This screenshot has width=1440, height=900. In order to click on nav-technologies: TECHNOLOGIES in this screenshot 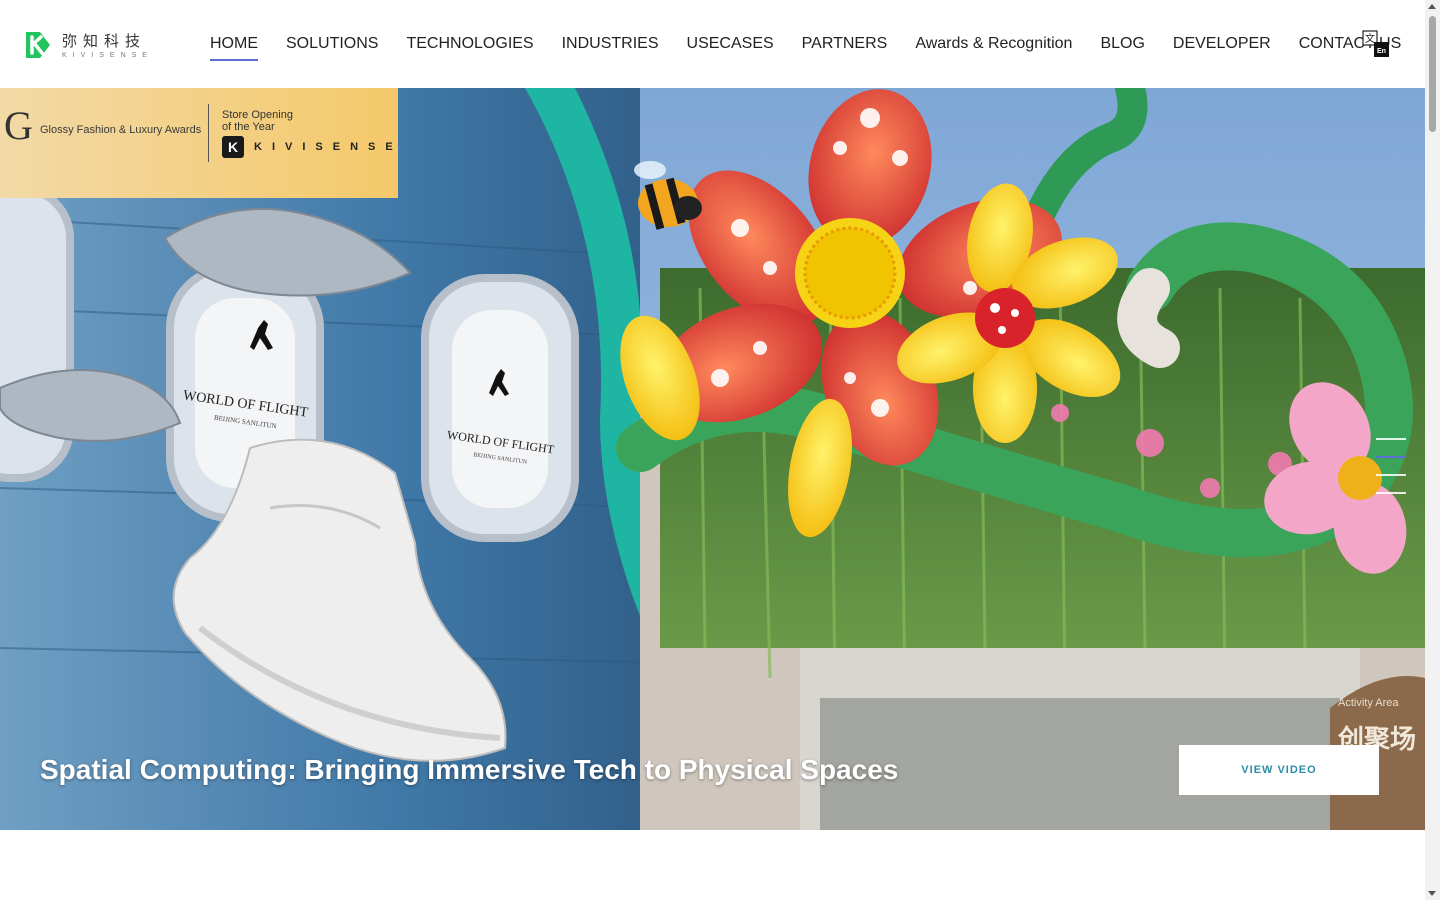, I will do `click(469, 44)`.